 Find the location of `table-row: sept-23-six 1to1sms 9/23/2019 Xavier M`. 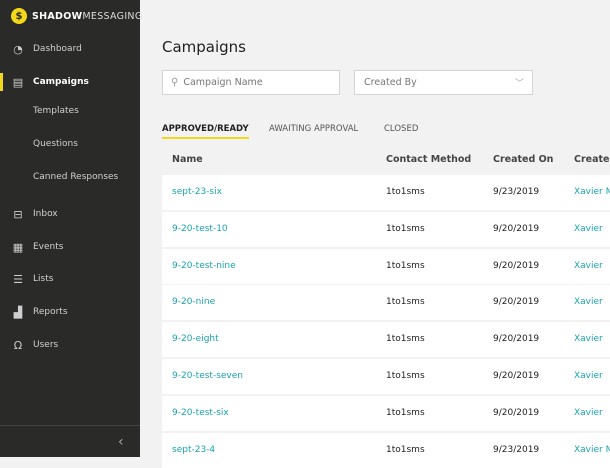

table-row: sept-23-six 1to1sms 9/23/2019 Xavier M is located at coordinates (386, 192).